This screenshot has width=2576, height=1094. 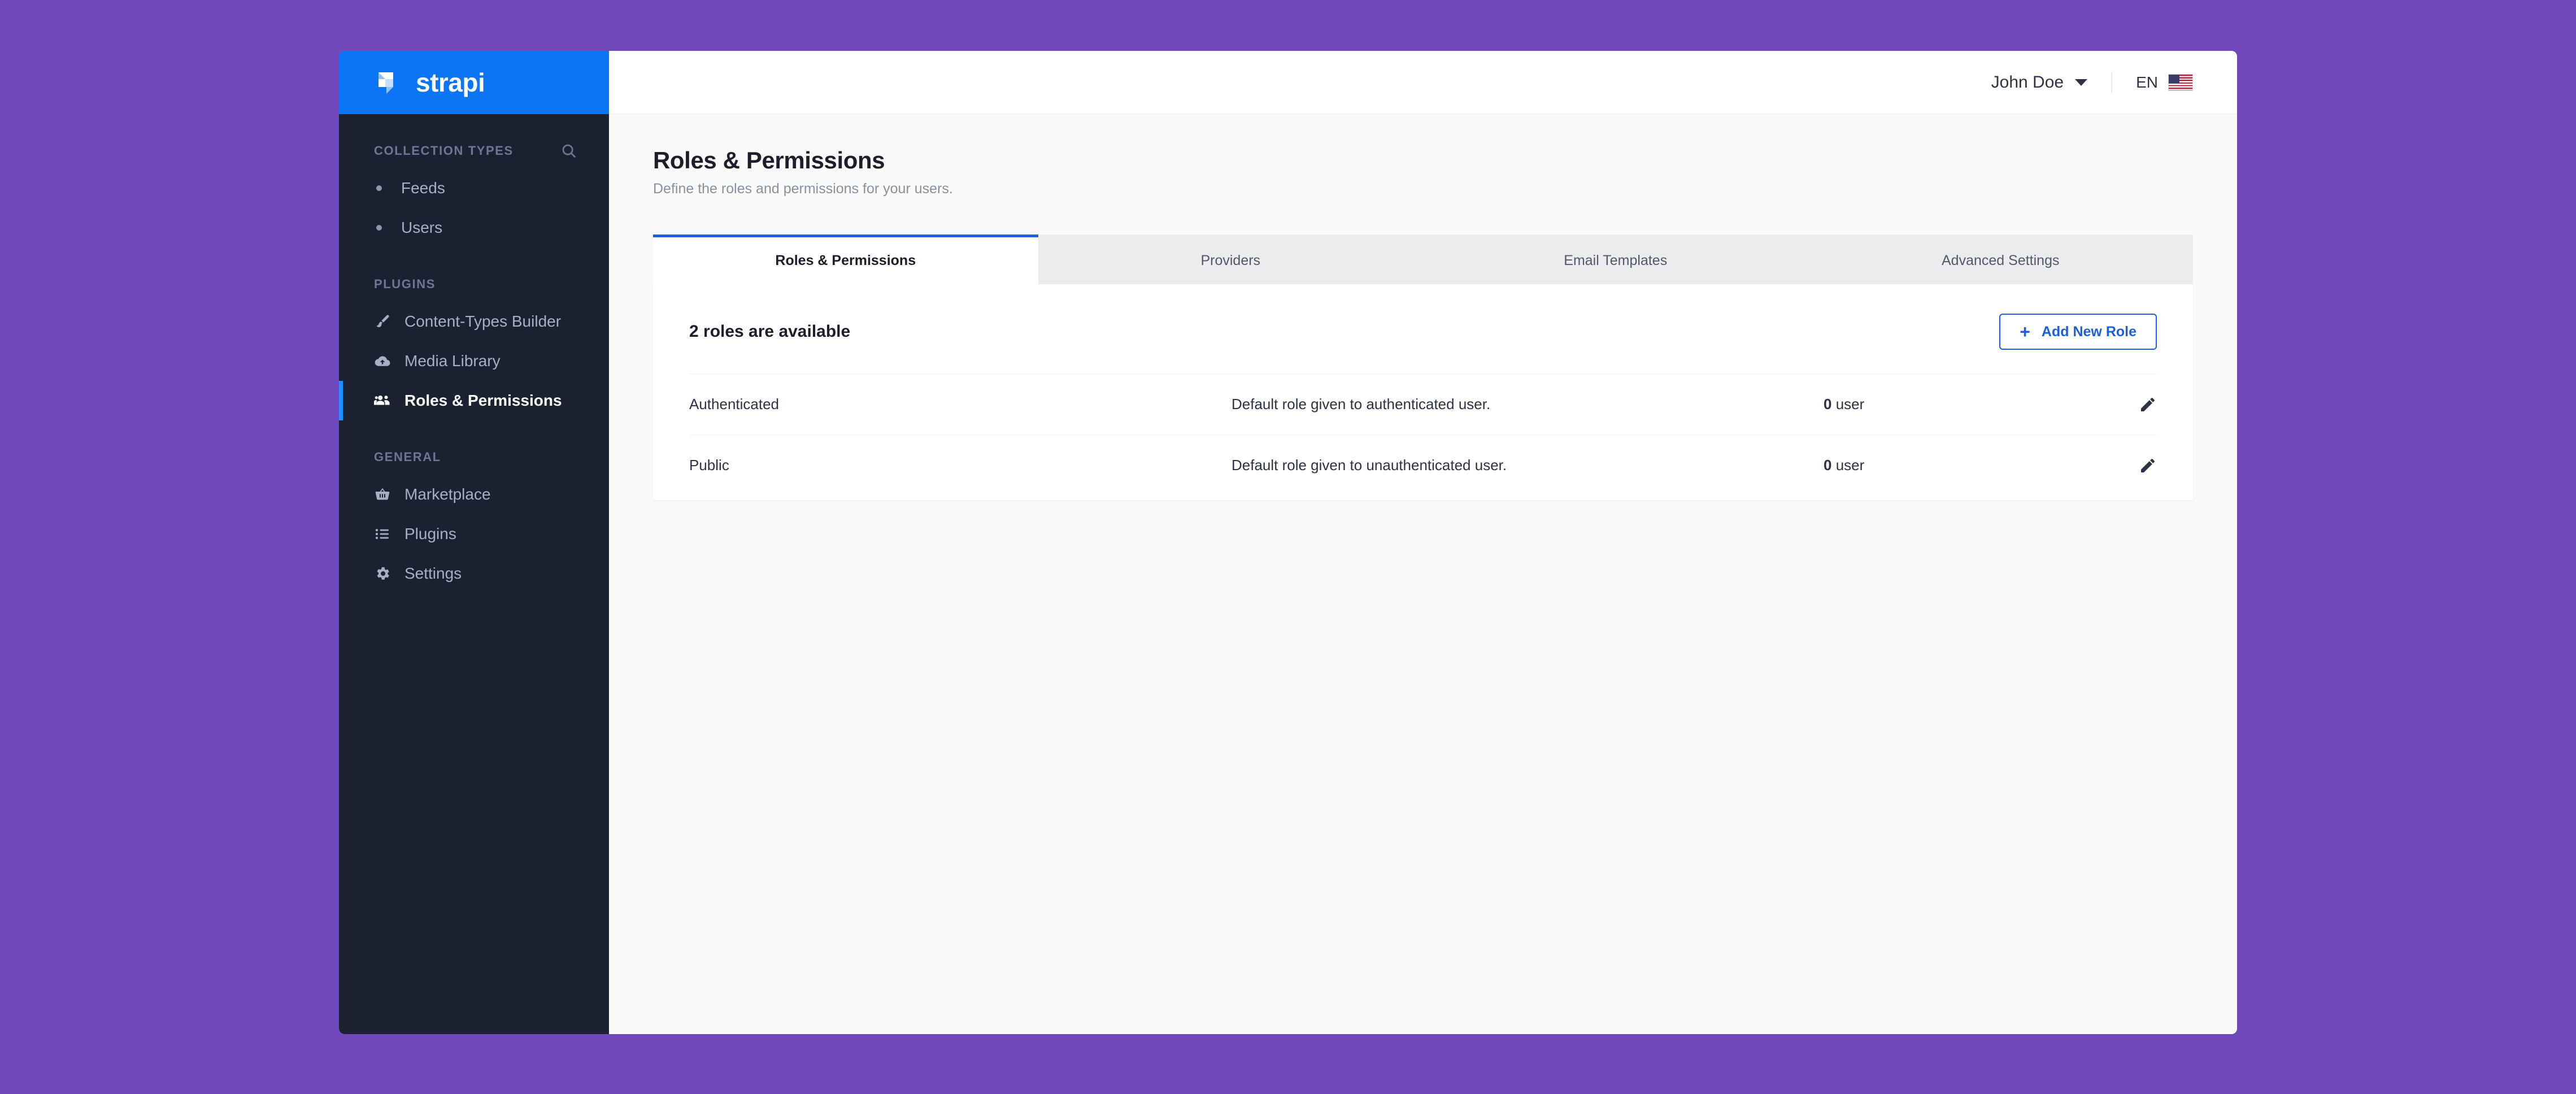 What do you see at coordinates (483, 321) in the screenshot?
I see `sidebar-item-label: Content-Types Builder` at bounding box center [483, 321].